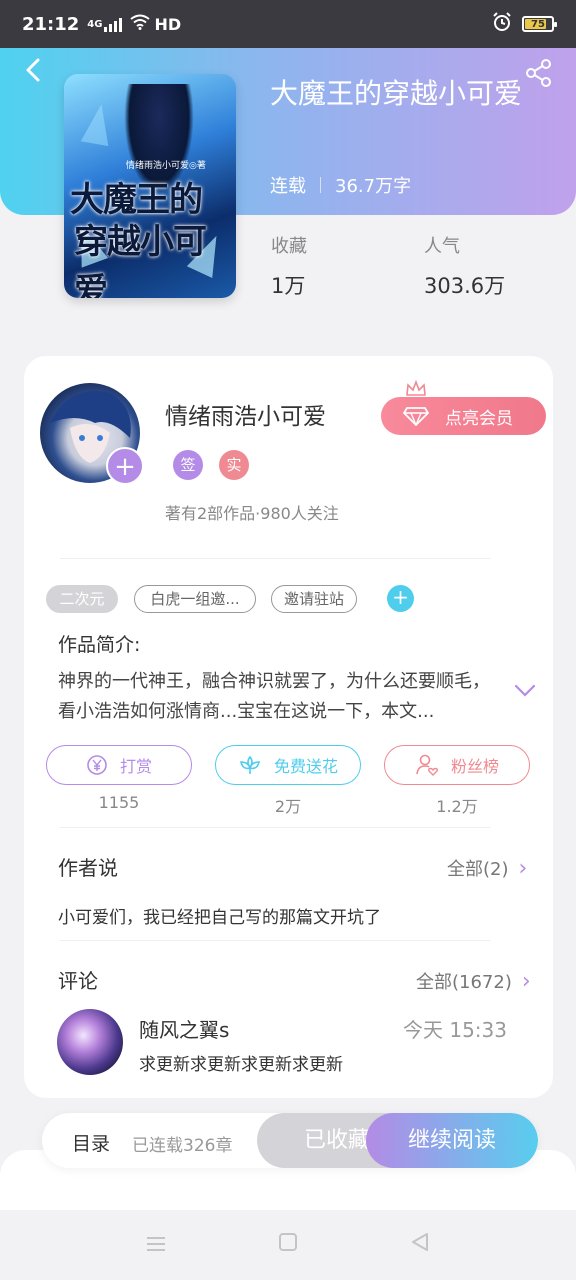 The width and height of the screenshot is (576, 1280). What do you see at coordinates (288, 24) in the screenshot?
I see `status-bar: 21:12 4G HD 75` at bounding box center [288, 24].